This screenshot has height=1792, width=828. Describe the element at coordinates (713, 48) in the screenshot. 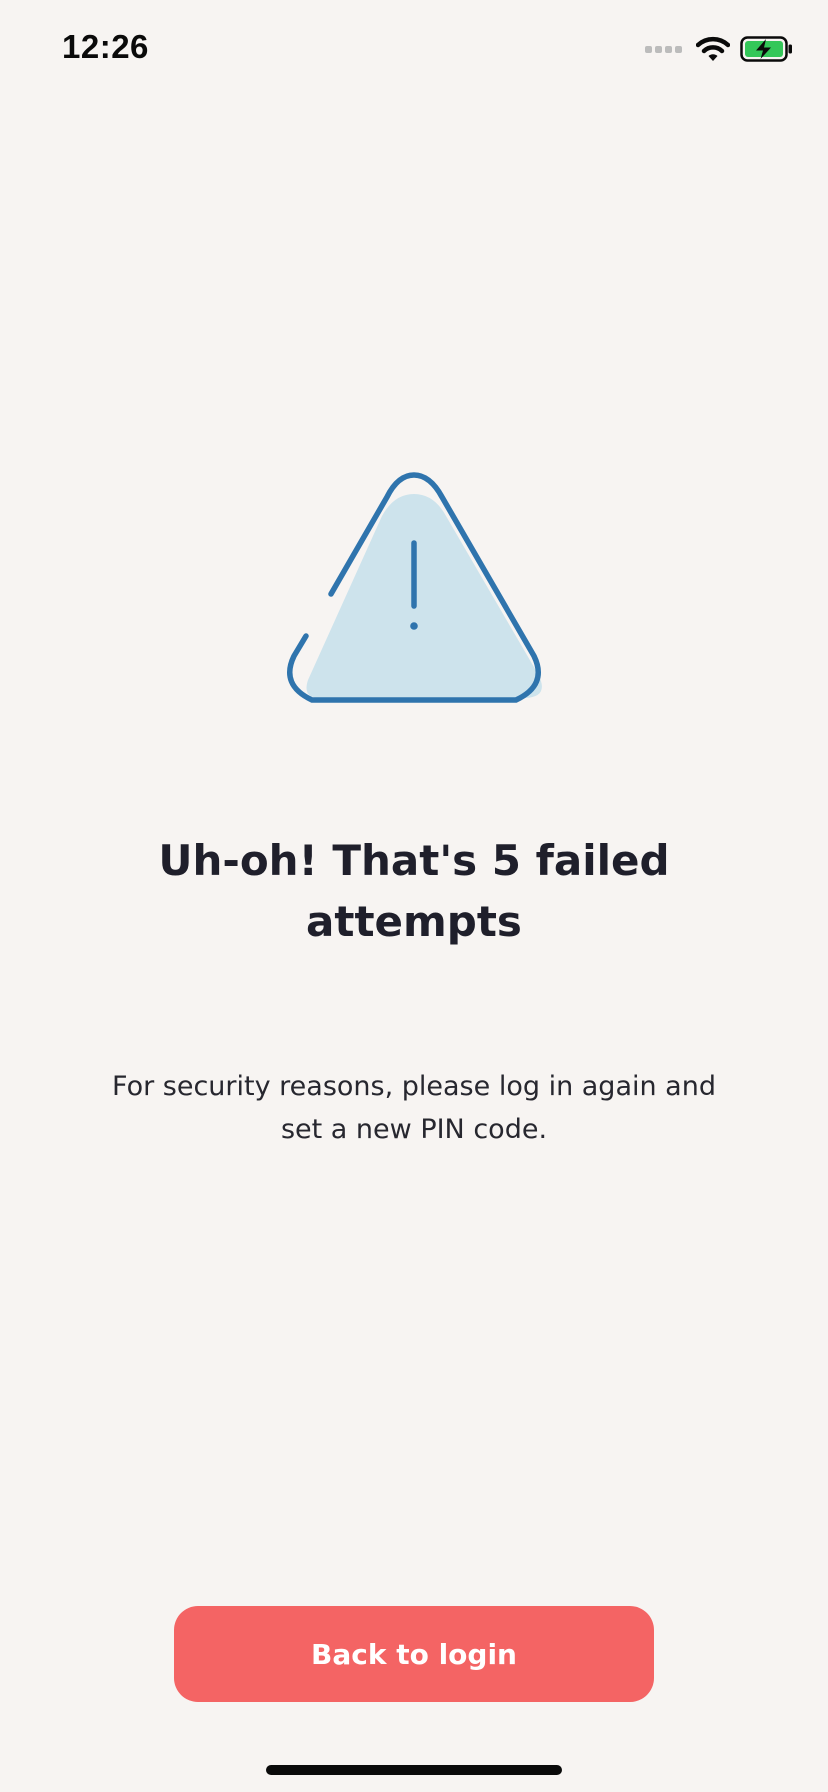

I see `wifi-icon` at that location.